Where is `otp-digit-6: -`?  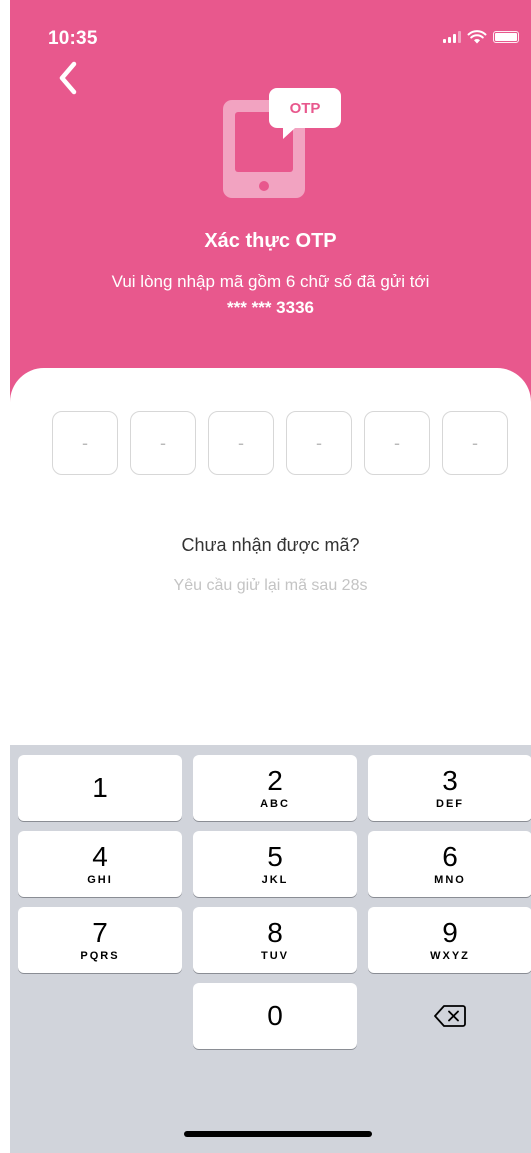 otp-digit-6: - is located at coordinates (475, 443).